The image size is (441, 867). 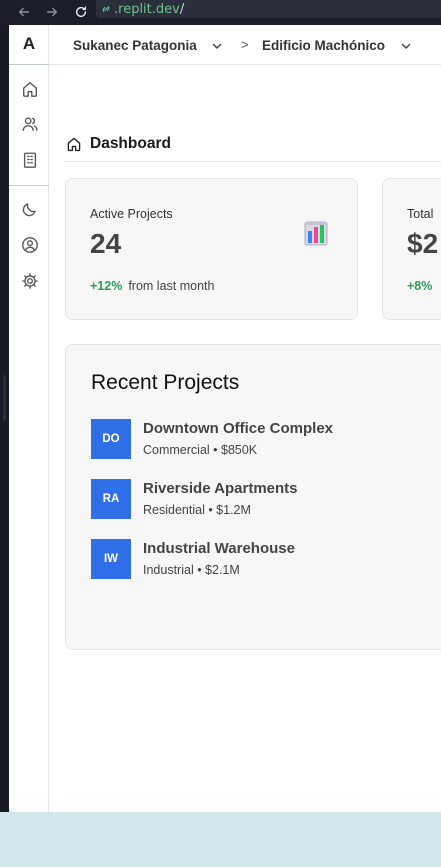 What do you see at coordinates (253, 161) in the screenshot?
I see `header-divider` at bounding box center [253, 161].